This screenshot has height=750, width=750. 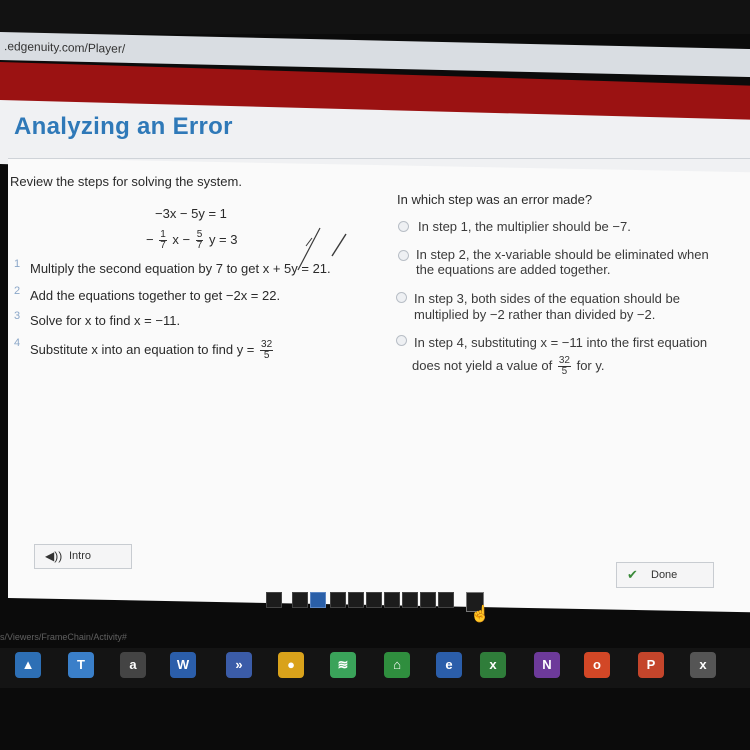 What do you see at coordinates (401, 297) in the screenshot?
I see `option-3-radio` at bounding box center [401, 297].